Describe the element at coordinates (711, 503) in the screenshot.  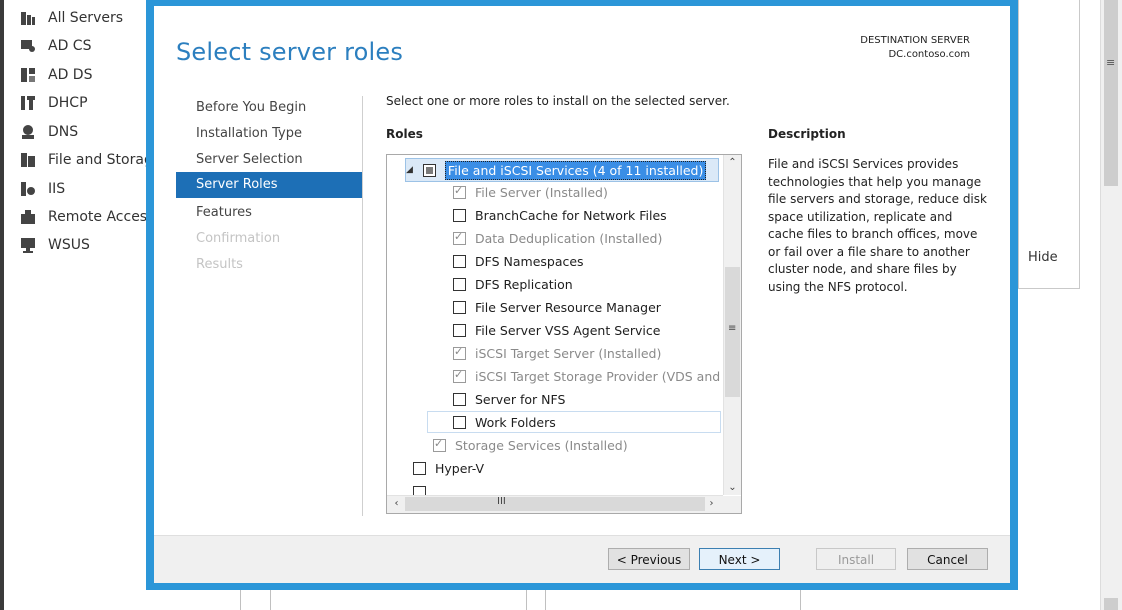
I see `scroll-right-icon: ›` at that location.